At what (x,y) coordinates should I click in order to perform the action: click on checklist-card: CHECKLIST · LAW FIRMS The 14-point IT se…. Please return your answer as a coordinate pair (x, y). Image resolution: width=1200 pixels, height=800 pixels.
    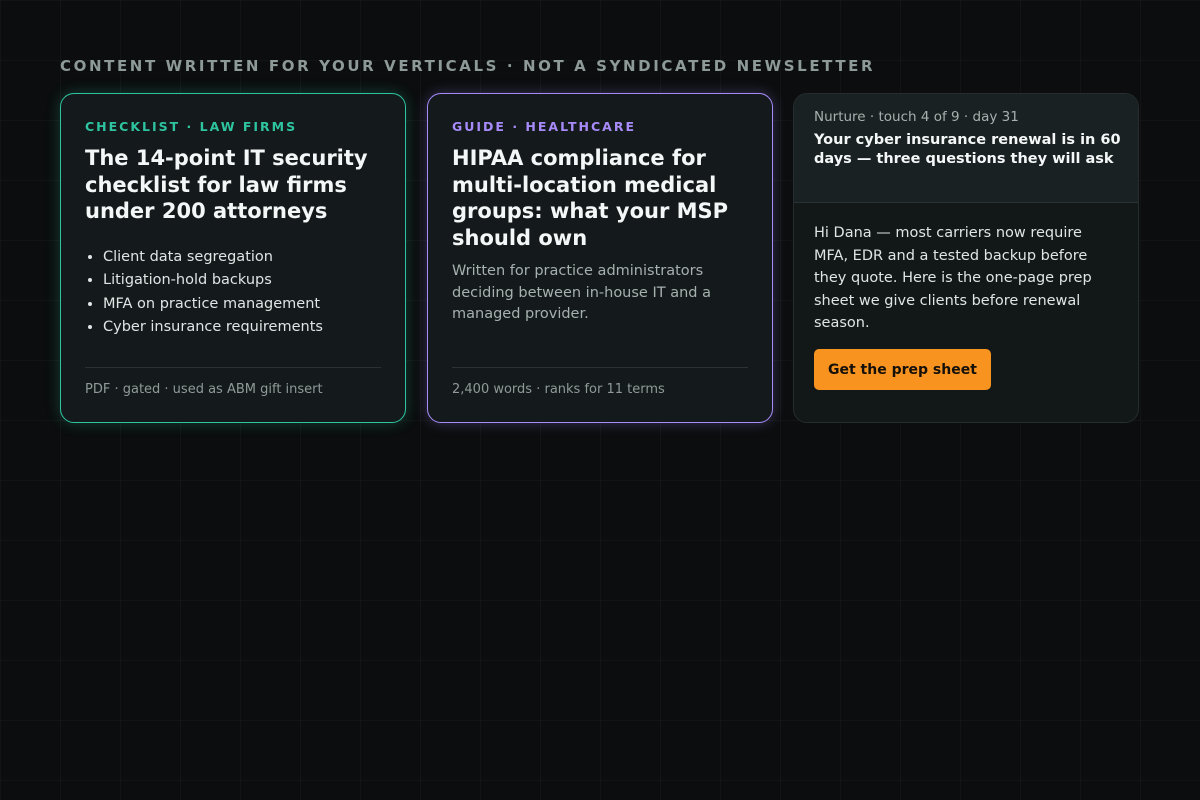
    Looking at the image, I should click on (233, 258).